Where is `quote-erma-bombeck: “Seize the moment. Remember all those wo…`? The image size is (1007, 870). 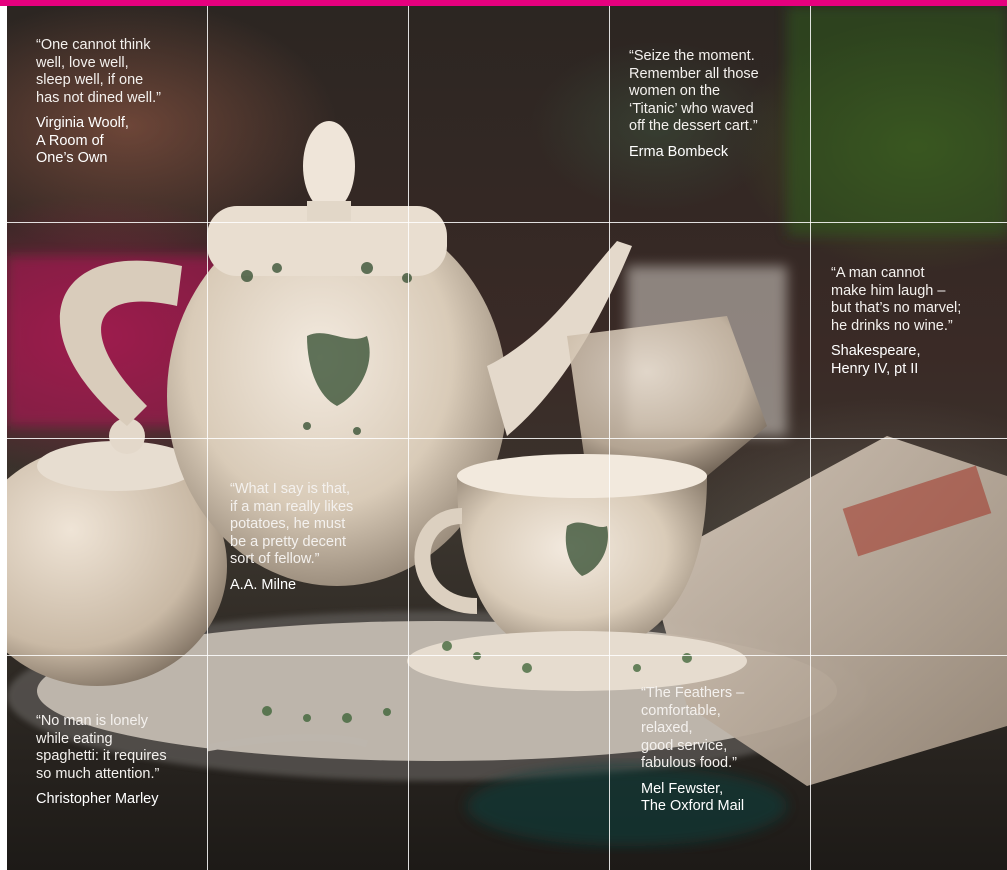
quote-erma-bombeck: “Seize the moment. Remember all those wo… is located at coordinates (715, 104).